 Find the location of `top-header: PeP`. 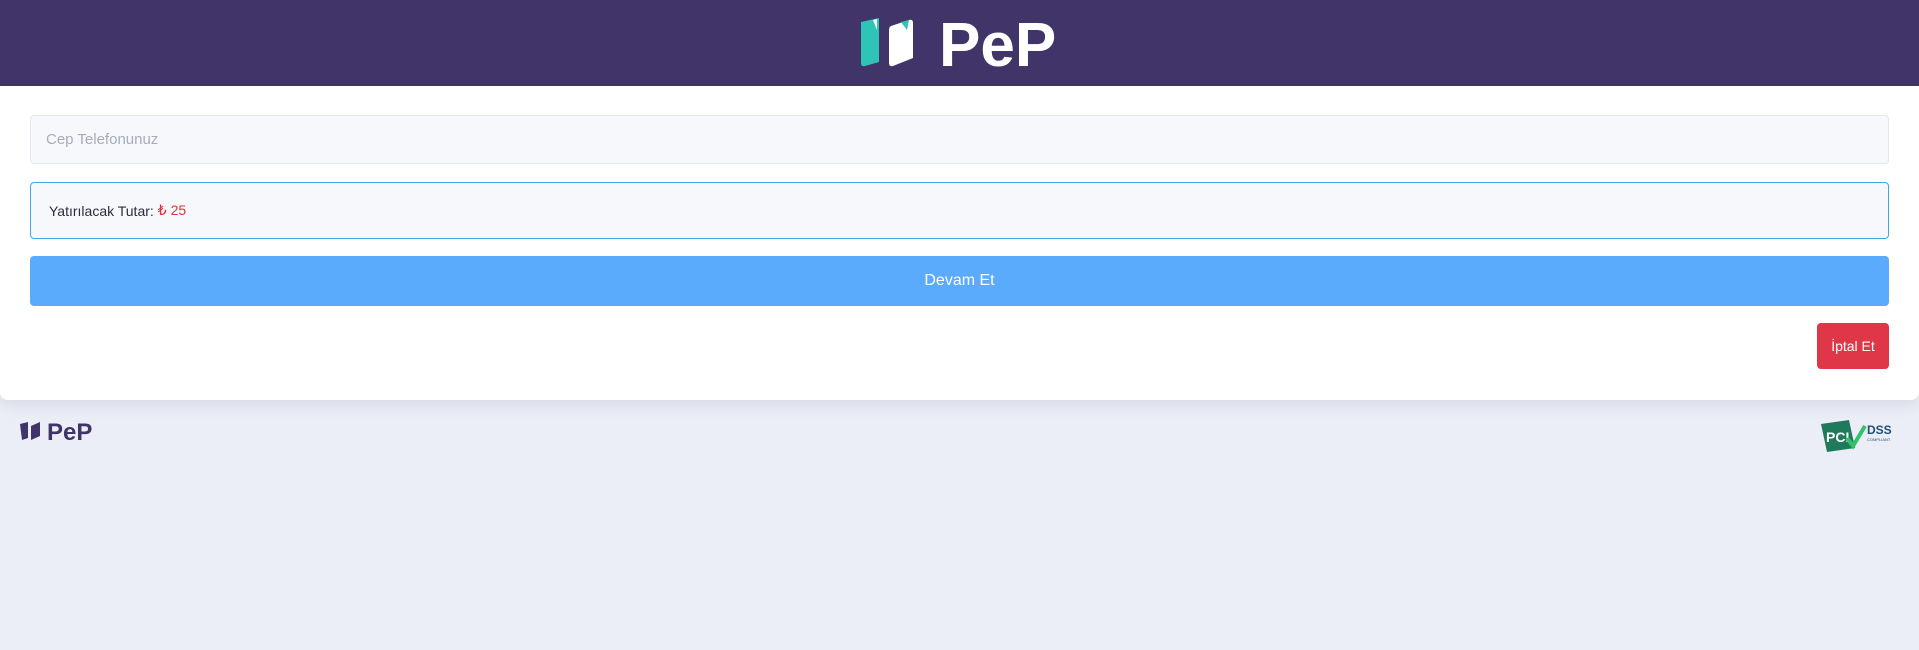

top-header: PeP is located at coordinates (959, 43).